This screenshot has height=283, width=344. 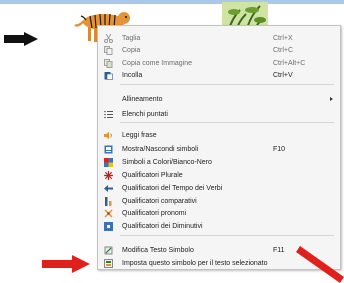 What do you see at coordinates (158, 250) in the screenshot?
I see `menu-item-label: Modifica Testo Simbolo` at bounding box center [158, 250].